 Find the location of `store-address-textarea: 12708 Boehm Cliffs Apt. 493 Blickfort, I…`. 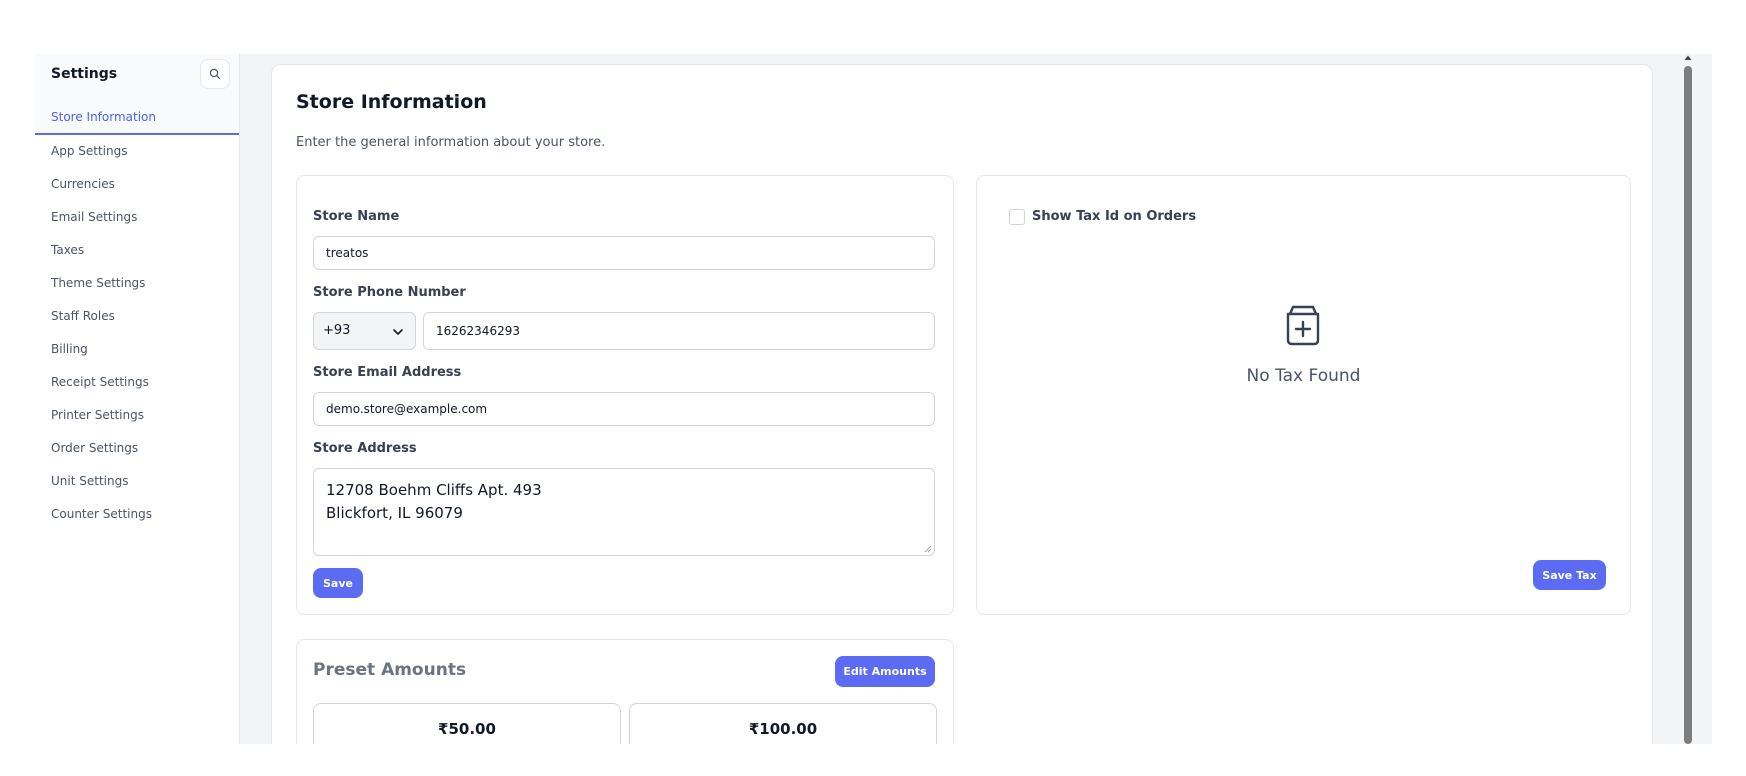

store-address-textarea: 12708 Boehm Cliffs Apt. 493 Blickfort, I… is located at coordinates (624, 512).